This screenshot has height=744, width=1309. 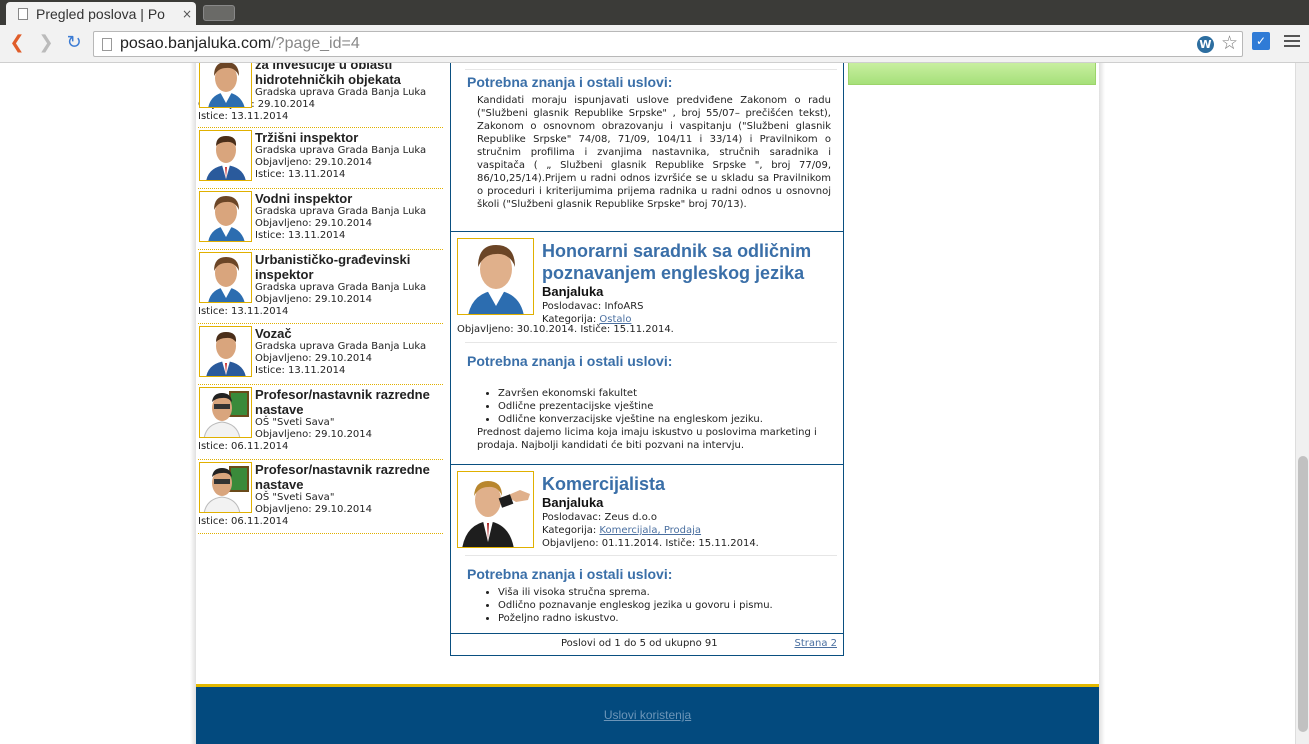 I want to click on terms-link: Uslovi koristenja, so click(x=647, y=715).